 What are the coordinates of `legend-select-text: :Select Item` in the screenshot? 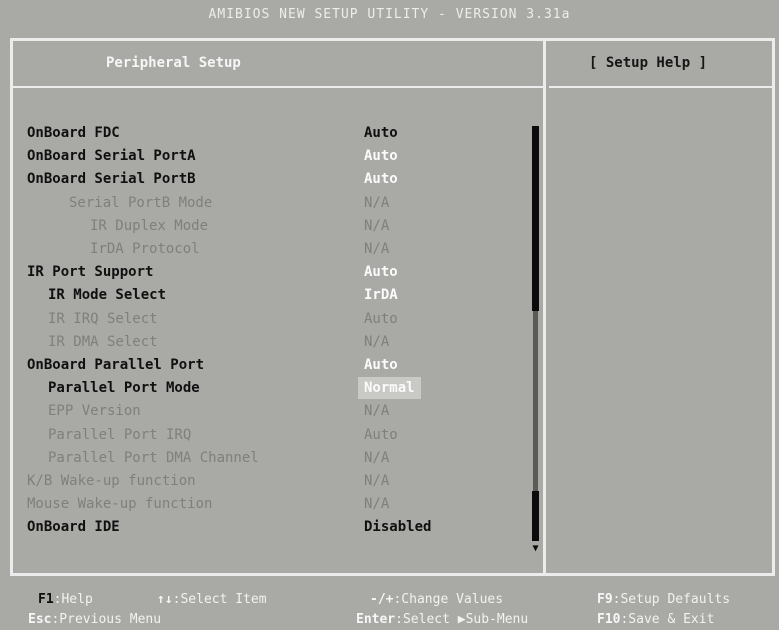 It's located at (219, 599).